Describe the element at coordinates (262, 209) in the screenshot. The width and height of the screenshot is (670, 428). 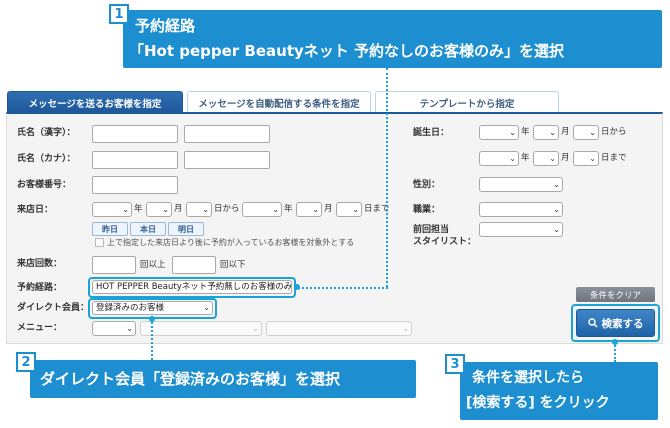
I see `visit-to-year-select: ⌄` at that location.